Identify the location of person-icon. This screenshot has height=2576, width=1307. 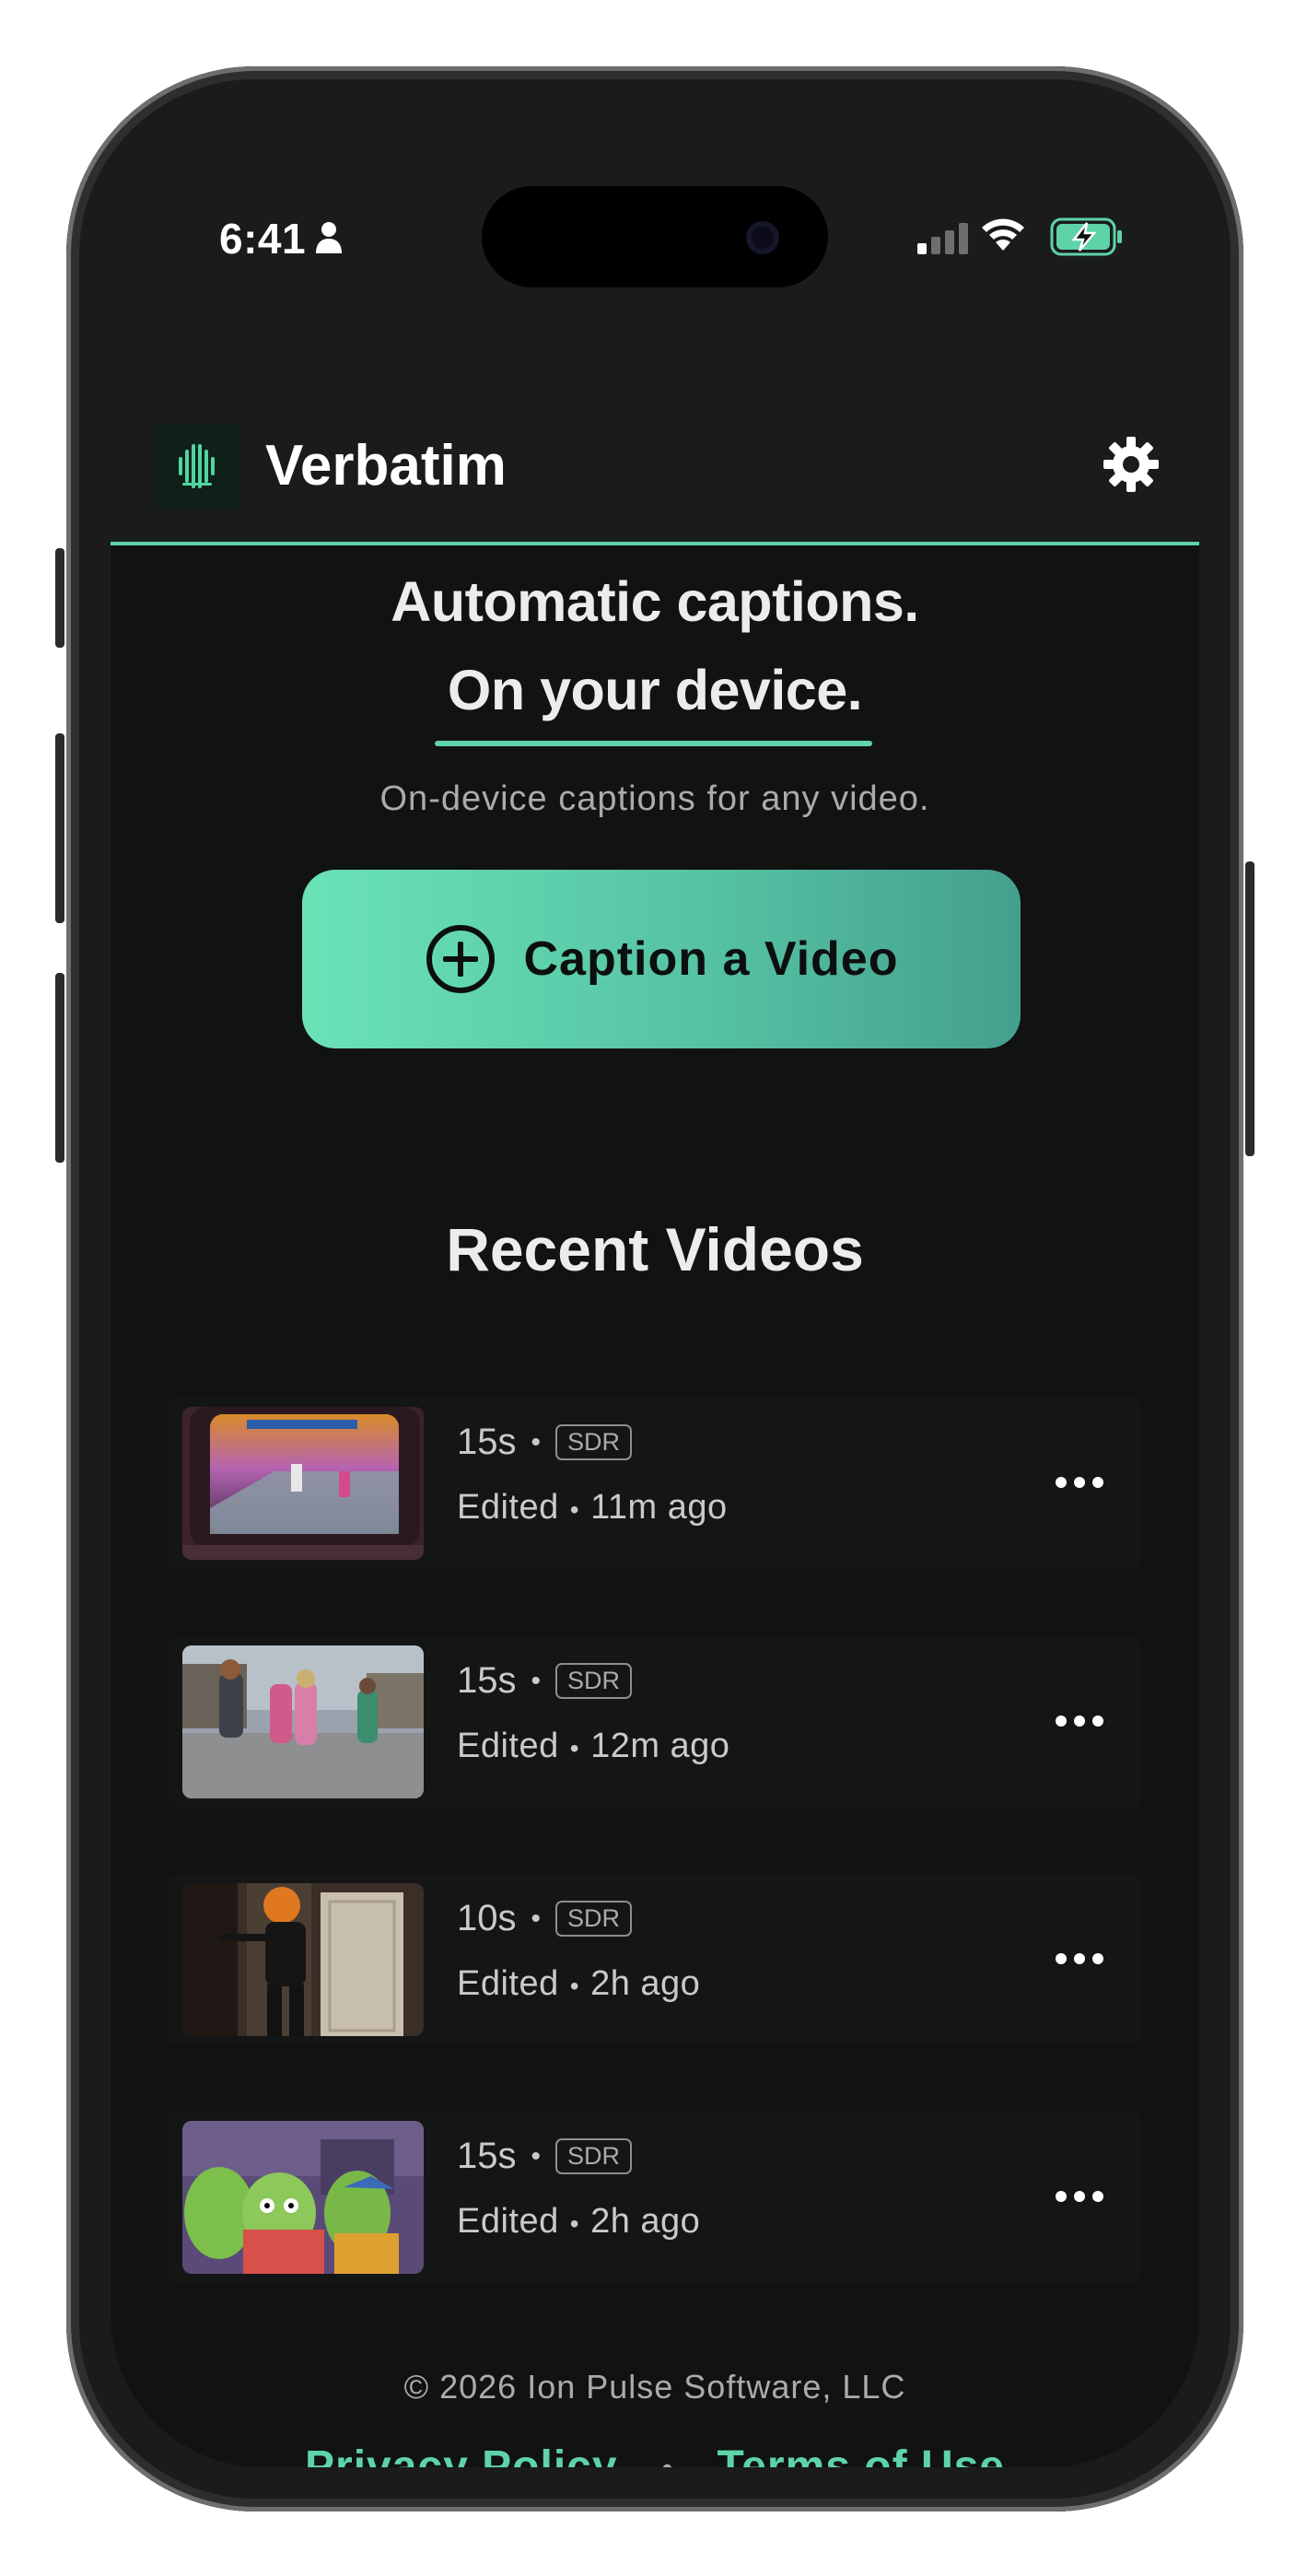
(329, 237).